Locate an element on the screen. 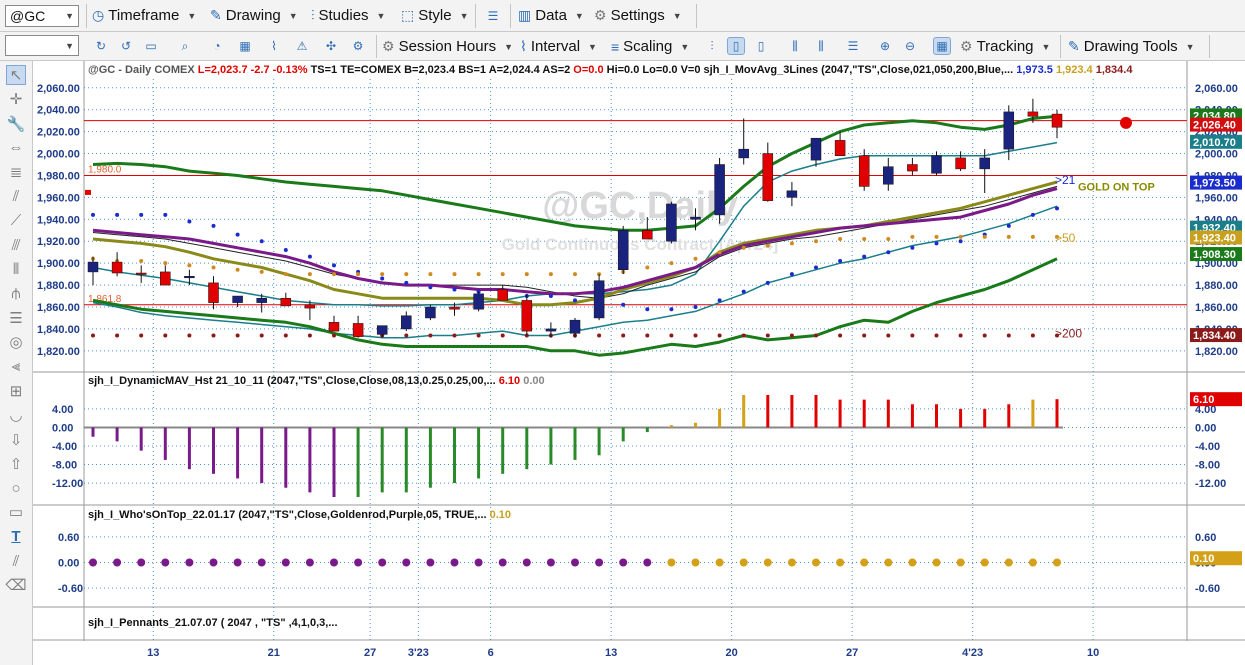 Image resolution: width=1245 pixels, height=665 pixels. x-tick-label: 20 is located at coordinates (732, 653).